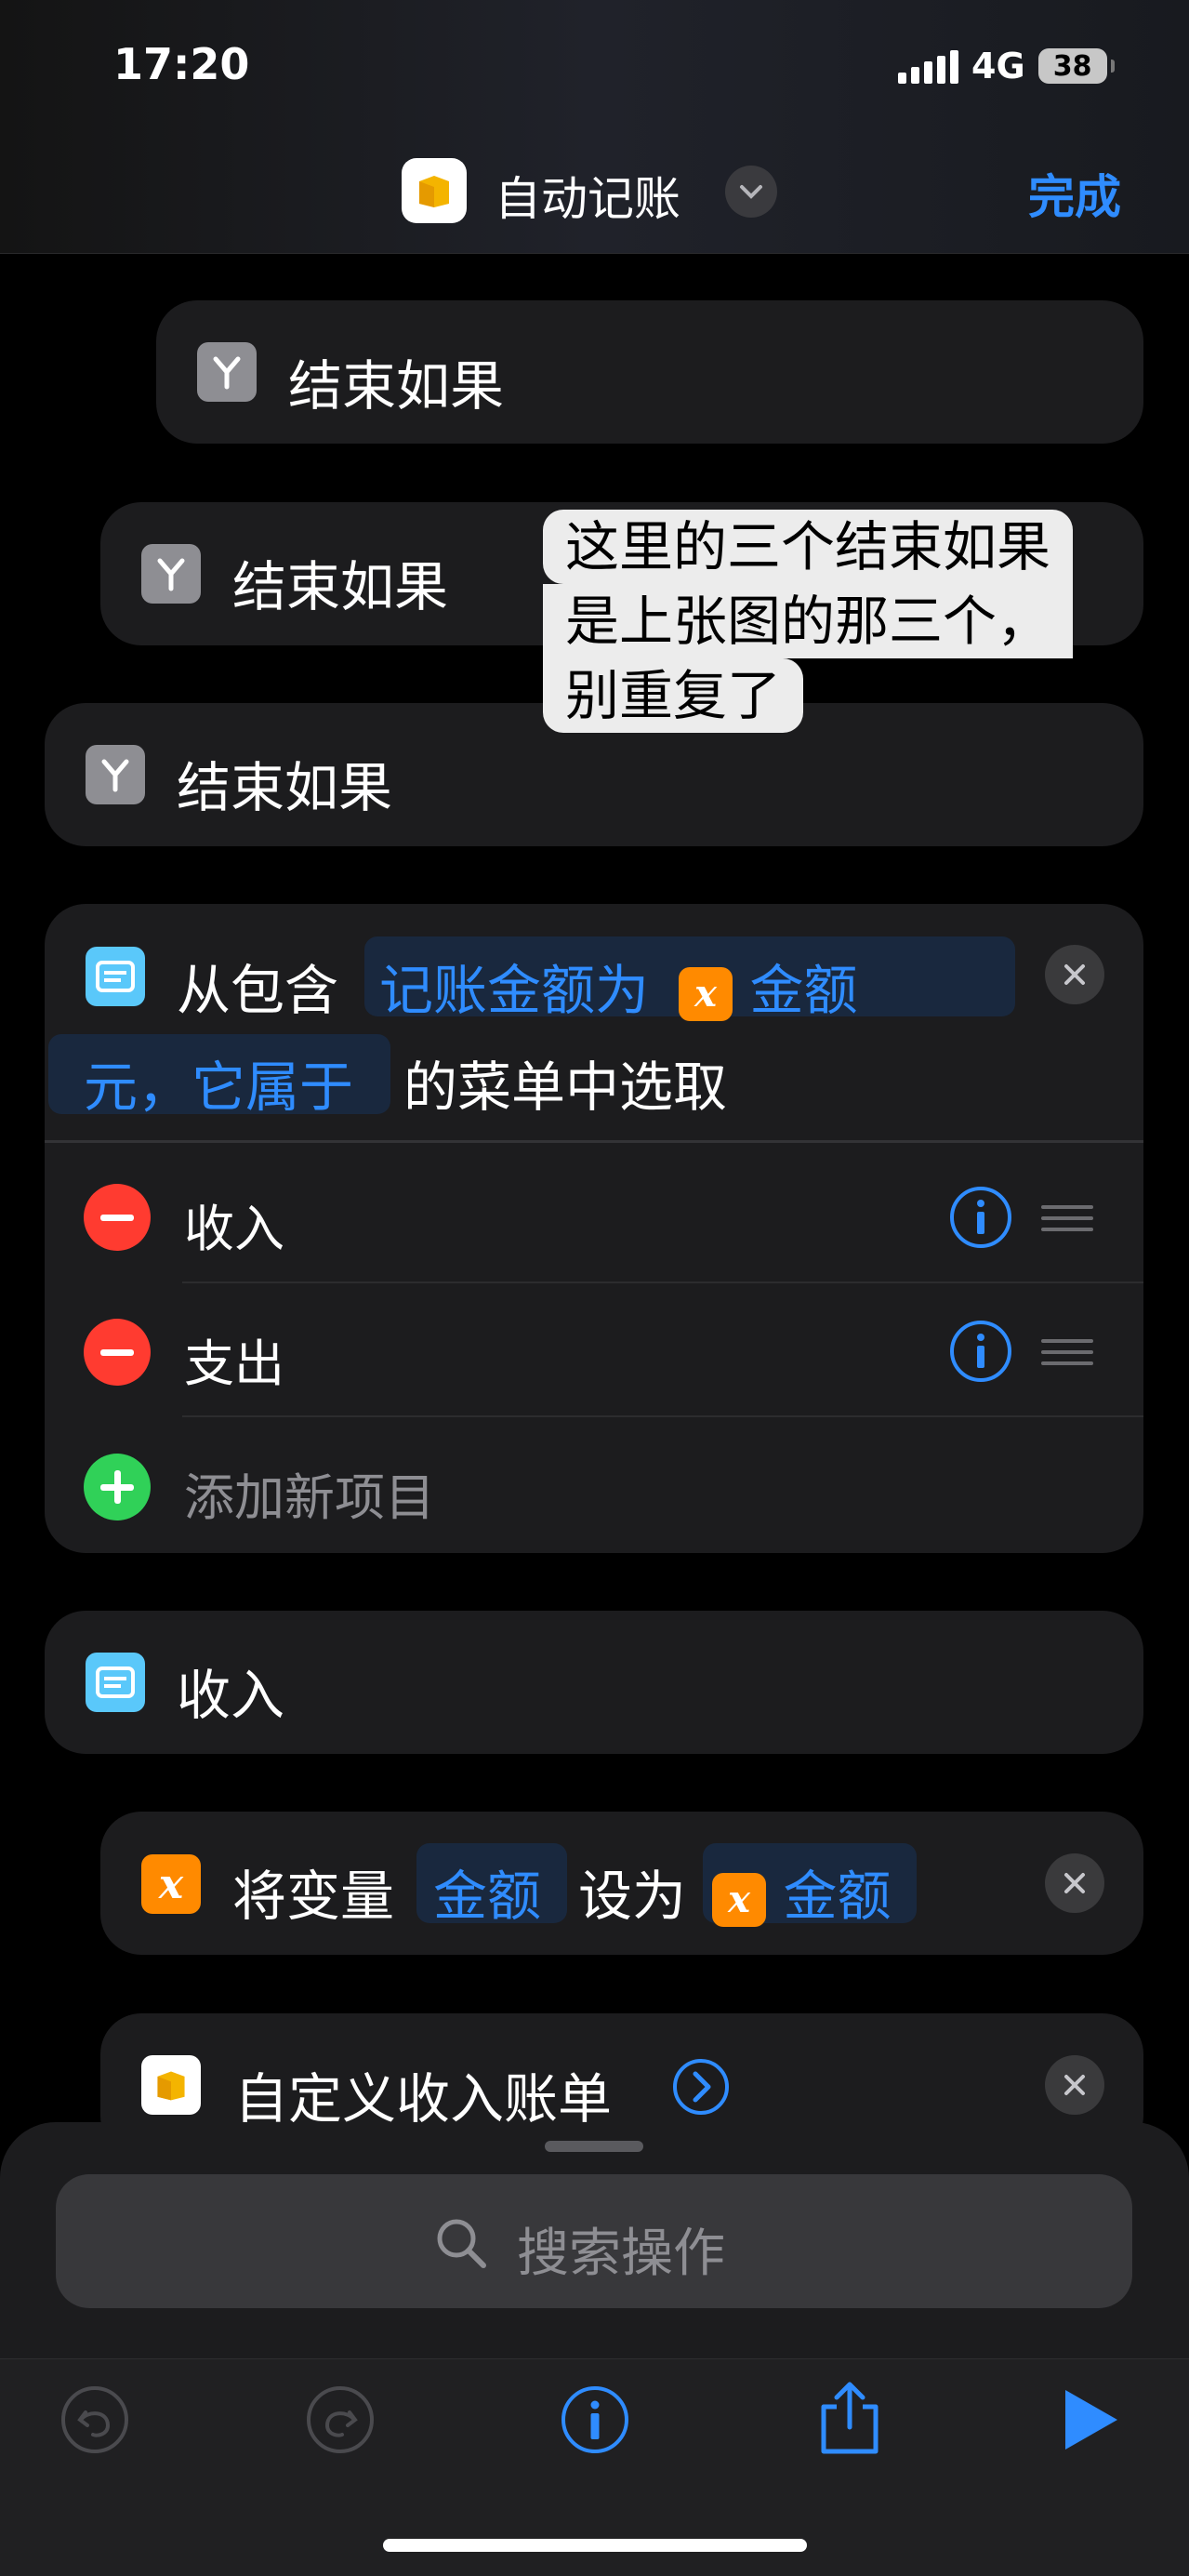 The width and height of the screenshot is (1189, 2576). I want to click on chevron-right-circle-icon, so click(701, 2088).